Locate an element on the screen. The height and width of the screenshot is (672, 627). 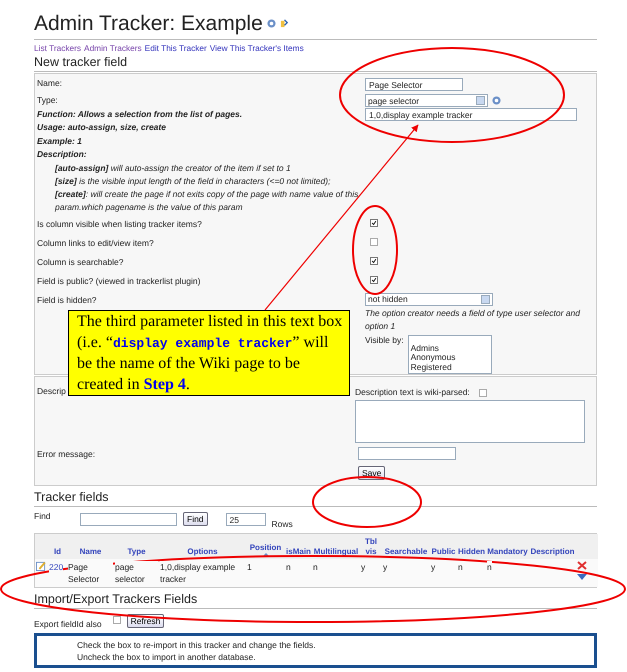
list-option: Admins is located at coordinates (449, 349).